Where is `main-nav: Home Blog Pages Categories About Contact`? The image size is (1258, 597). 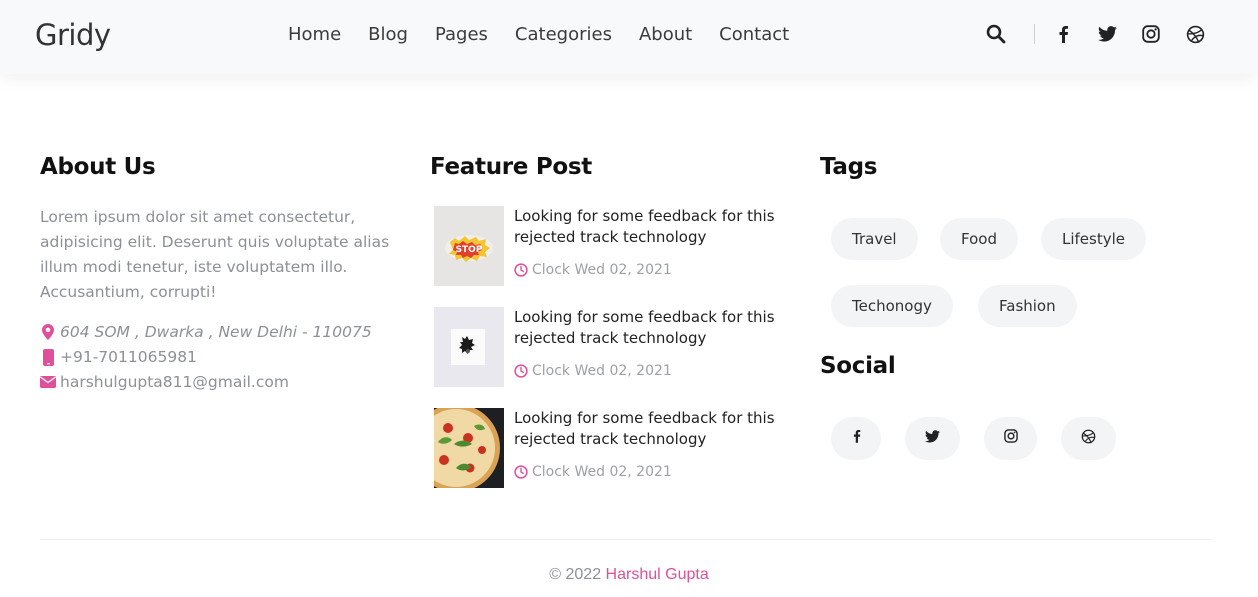
main-nav: Home Blog Pages Categories About Contact is located at coordinates (552, 35).